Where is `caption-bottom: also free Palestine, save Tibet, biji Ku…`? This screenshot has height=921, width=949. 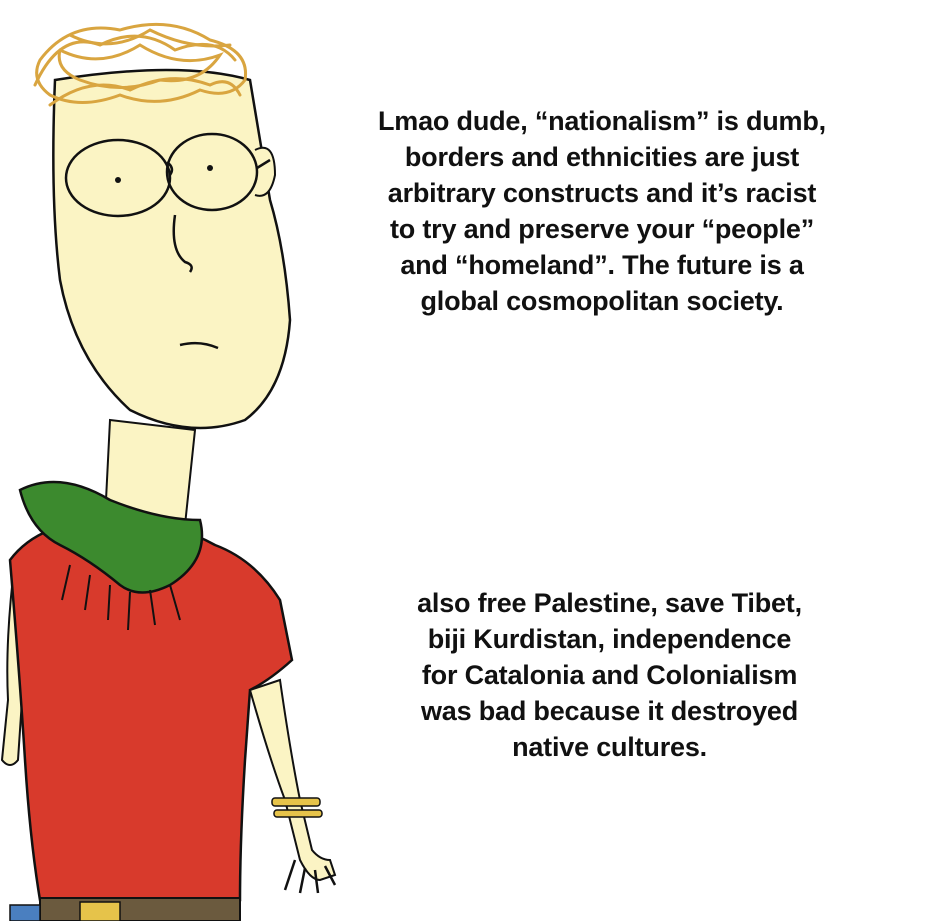
caption-bottom: also free Palestine, save Tibet, biji Ku… is located at coordinates (609, 675).